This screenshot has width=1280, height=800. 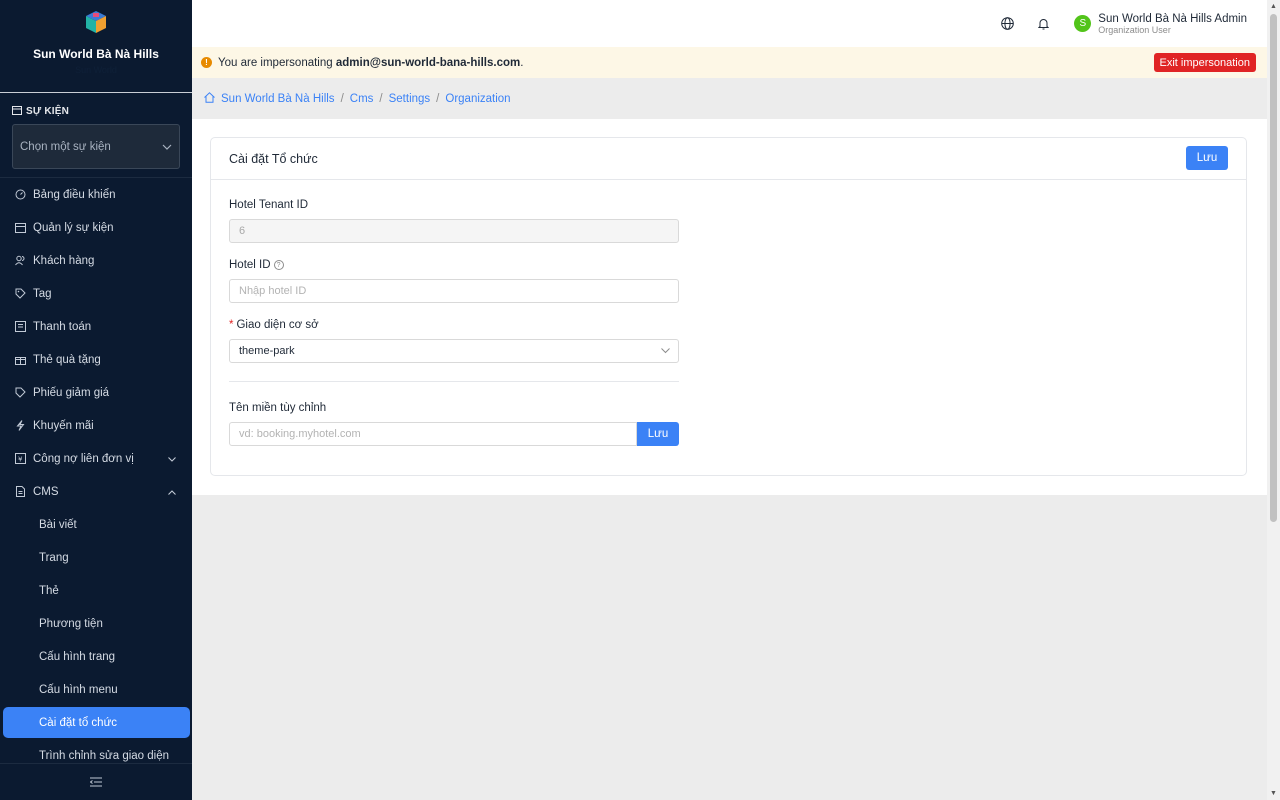 I want to click on sidebar-item-dashboard: Bảng điều khiển, so click(x=96, y=194).